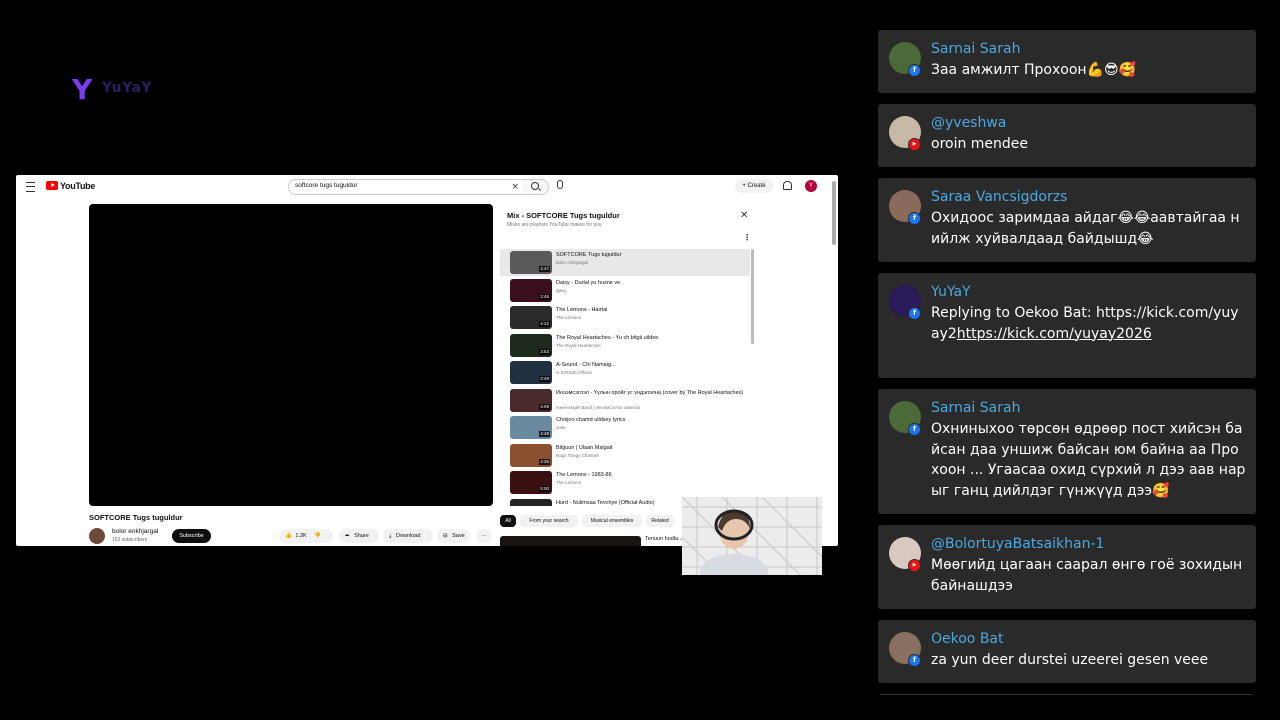 The width and height of the screenshot is (1280, 720). I want to click on playlist-item-thumbnail: 4:25, so click(531, 455).